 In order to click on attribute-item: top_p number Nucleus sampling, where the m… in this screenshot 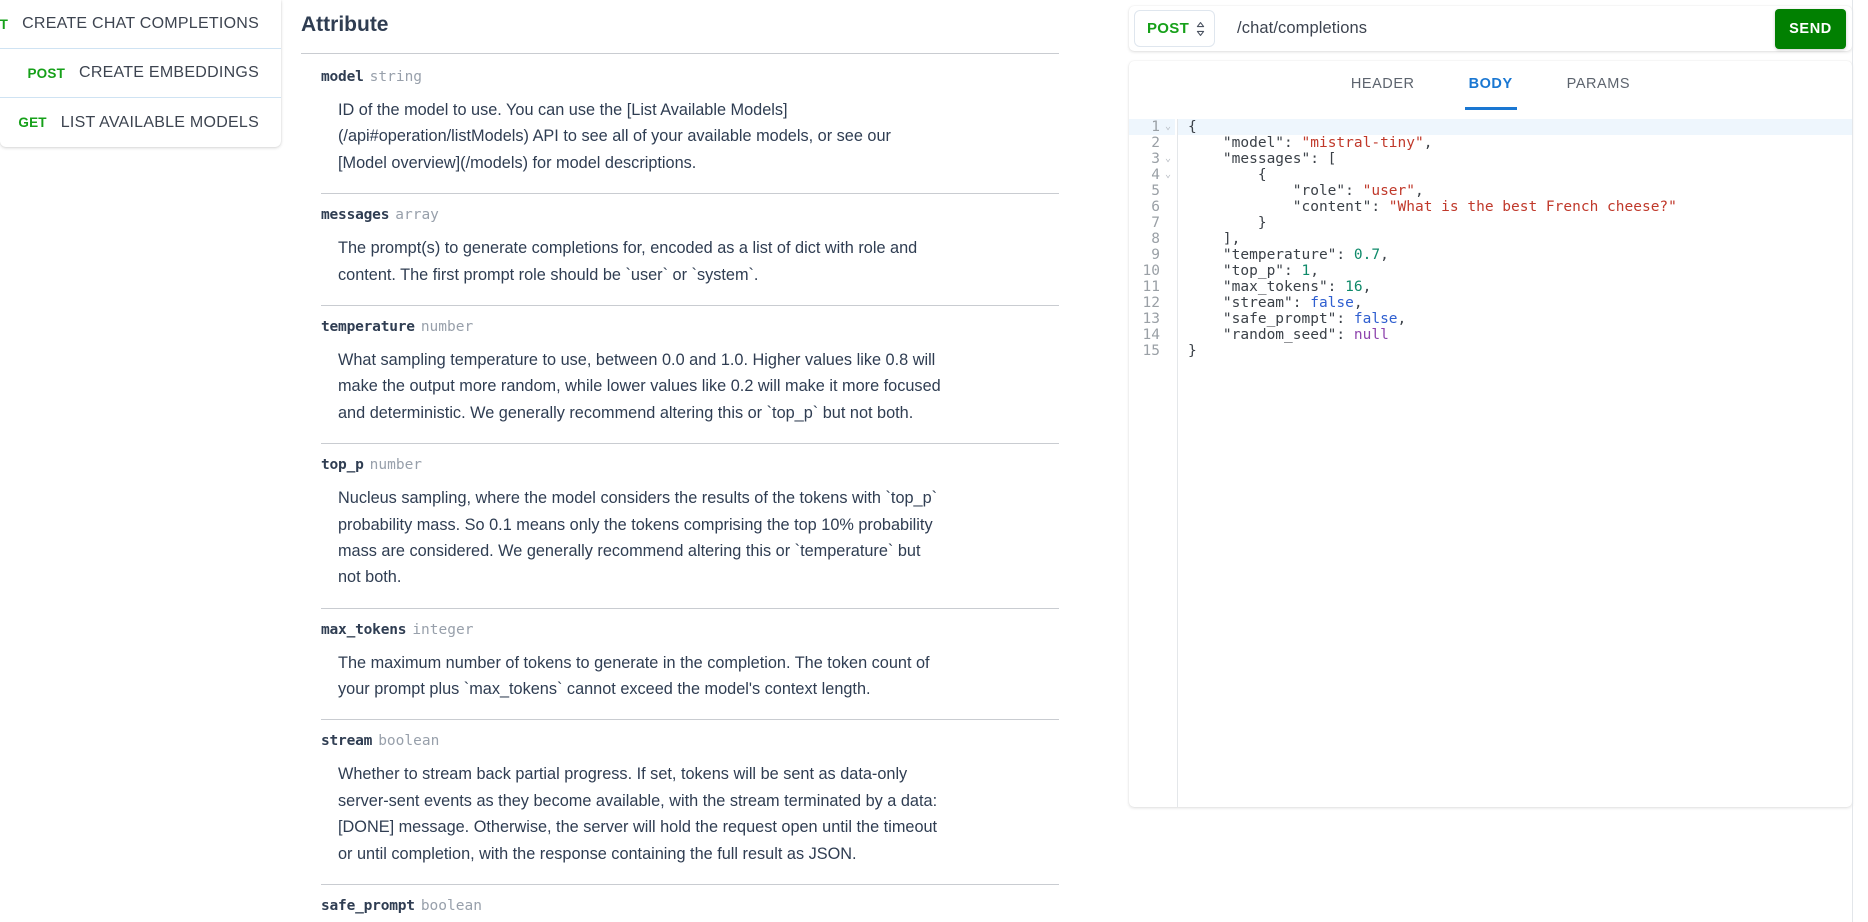, I will do `click(690, 526)`.